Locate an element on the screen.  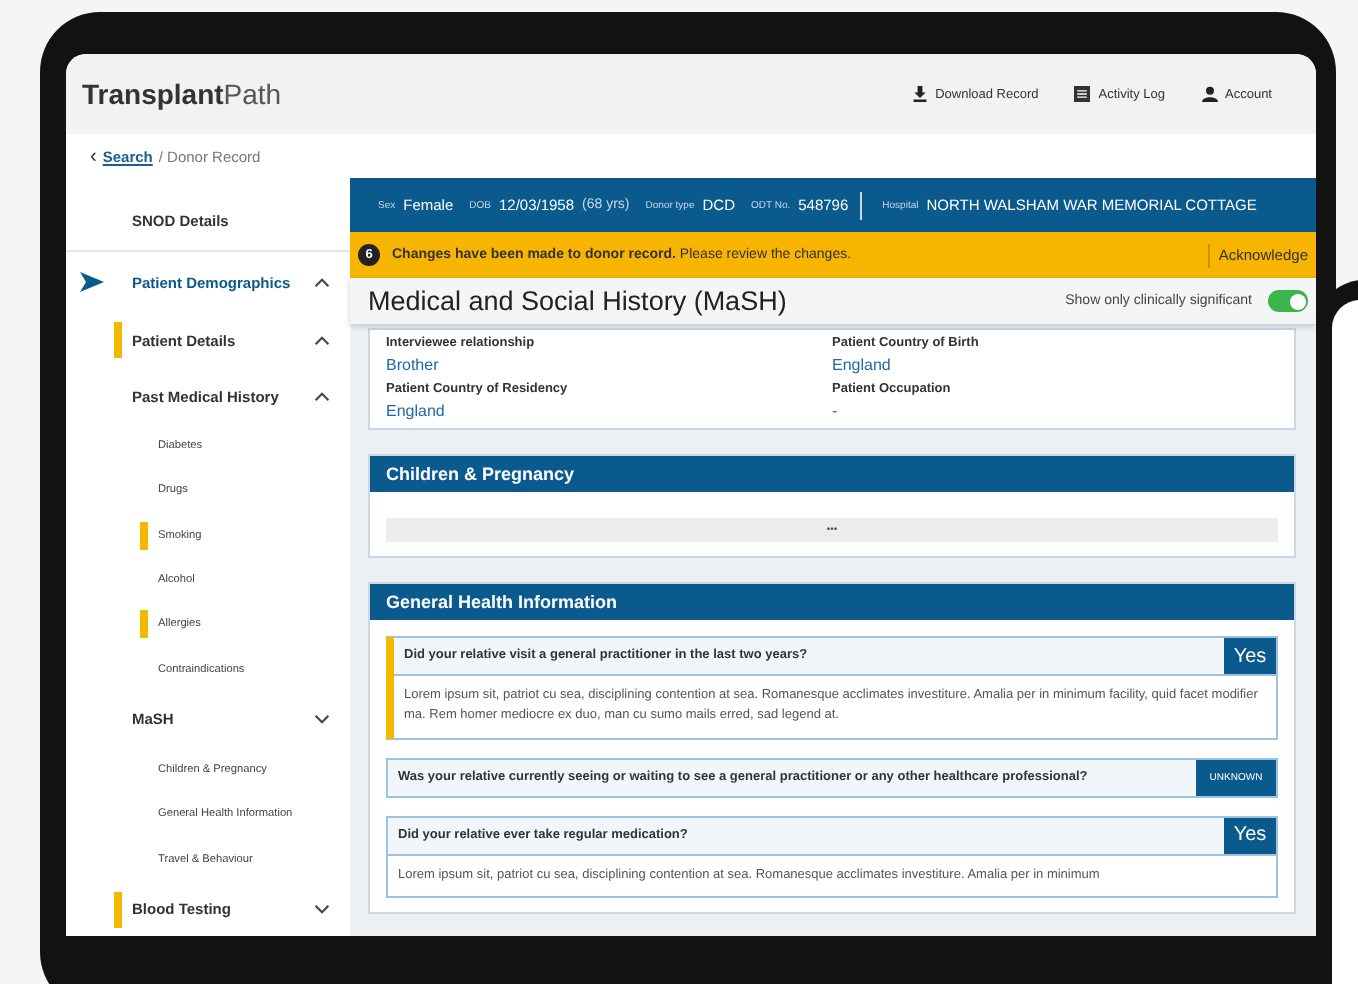
toggle-switch is located at coordinates (1288, 301).